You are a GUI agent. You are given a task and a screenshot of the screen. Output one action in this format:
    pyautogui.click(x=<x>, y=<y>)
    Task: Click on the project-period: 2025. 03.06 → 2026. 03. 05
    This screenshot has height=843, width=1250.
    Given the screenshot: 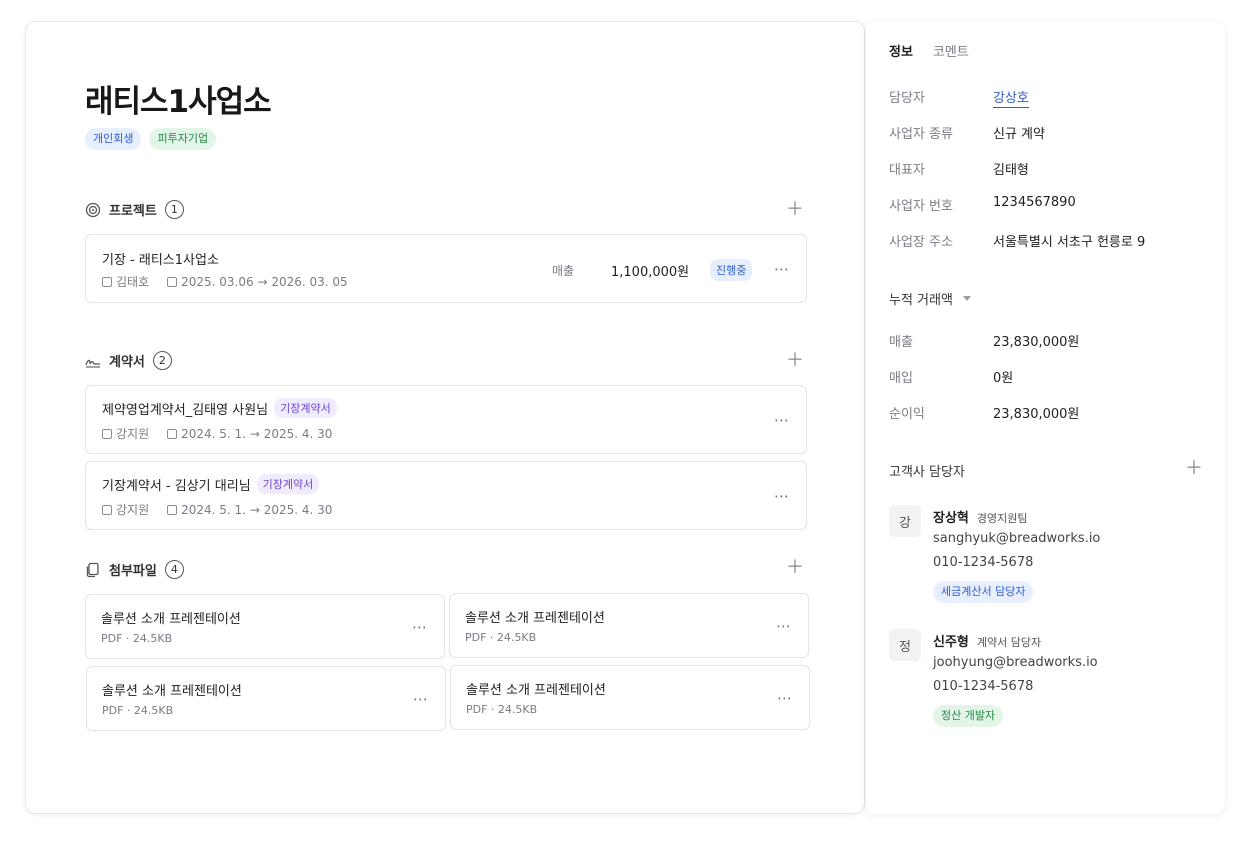 What is the action you would take?
    pyautogui.click(x=264, y=281)
    